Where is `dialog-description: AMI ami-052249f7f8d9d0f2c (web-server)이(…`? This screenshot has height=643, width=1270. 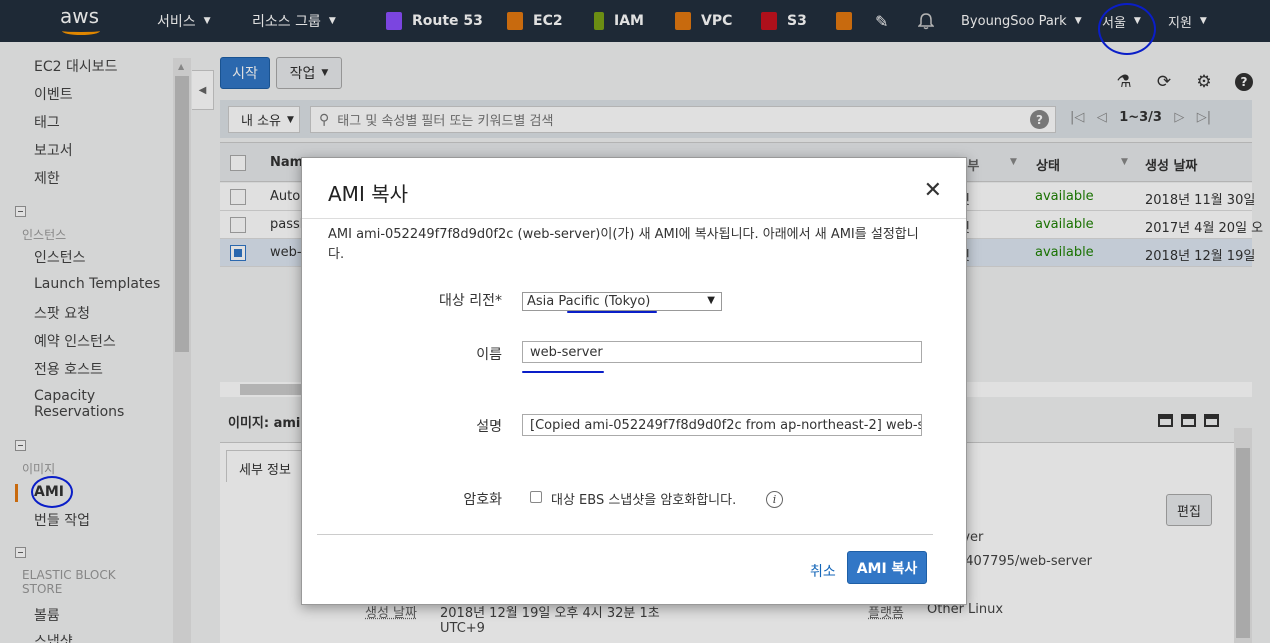 dialog-description: AMI ami-052249f7f8d9d0f2c (web-server)이(… is located at coordinates (623, 244).